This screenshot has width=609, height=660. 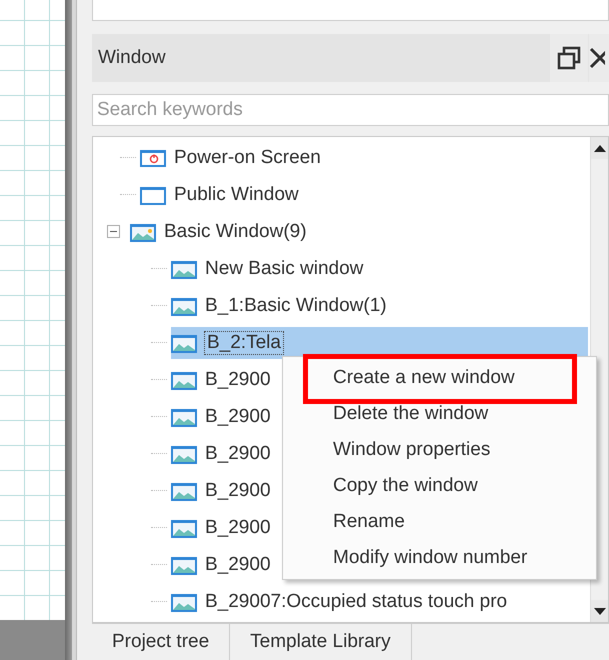 I want to click on panel-title: Window, so click(x=132, y=58).